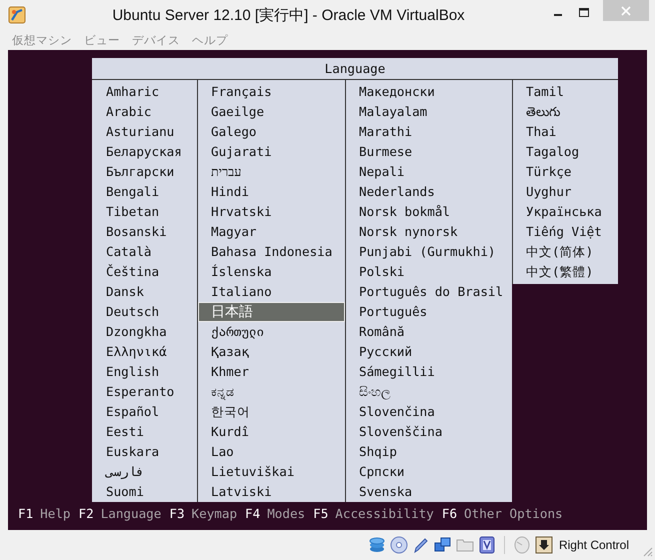  What do you see at coordinates (593, 545) in the screenshot?
I see `host-key-label: Right Control` at bounding box center [593, 545].